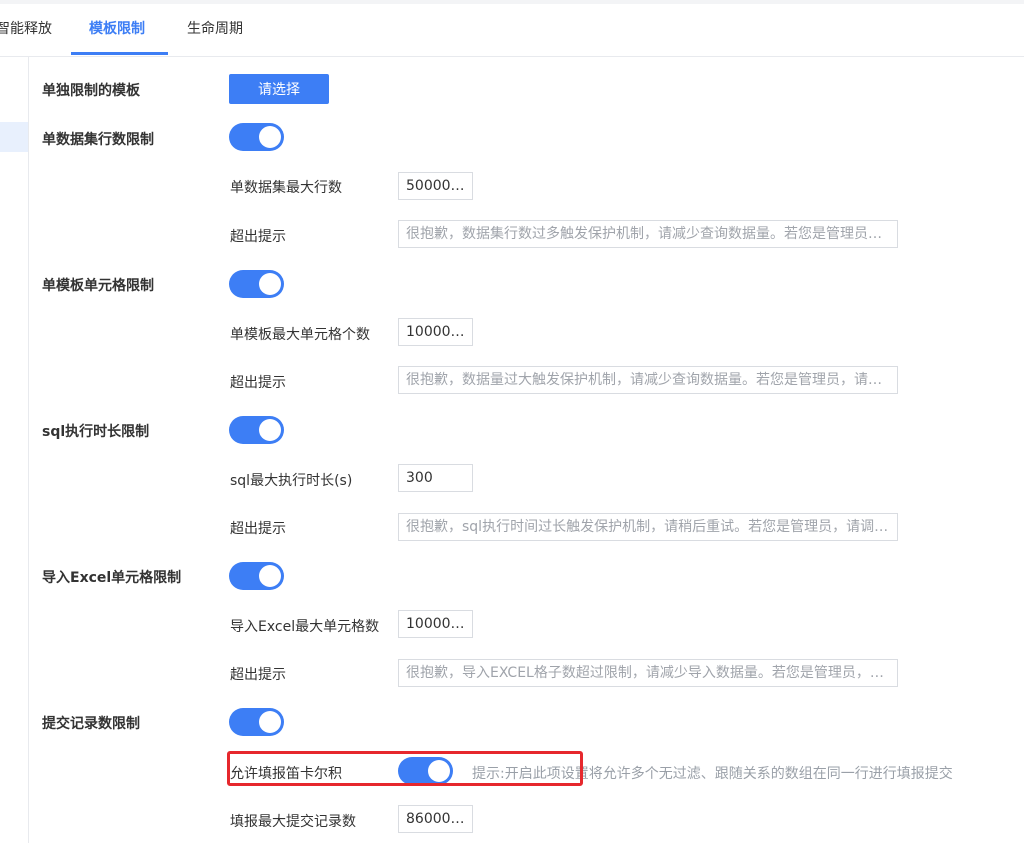  Describe the element at coordinates (117, 28) in the screenshot. I see `tab-template-limit: 模板限制` at that location.